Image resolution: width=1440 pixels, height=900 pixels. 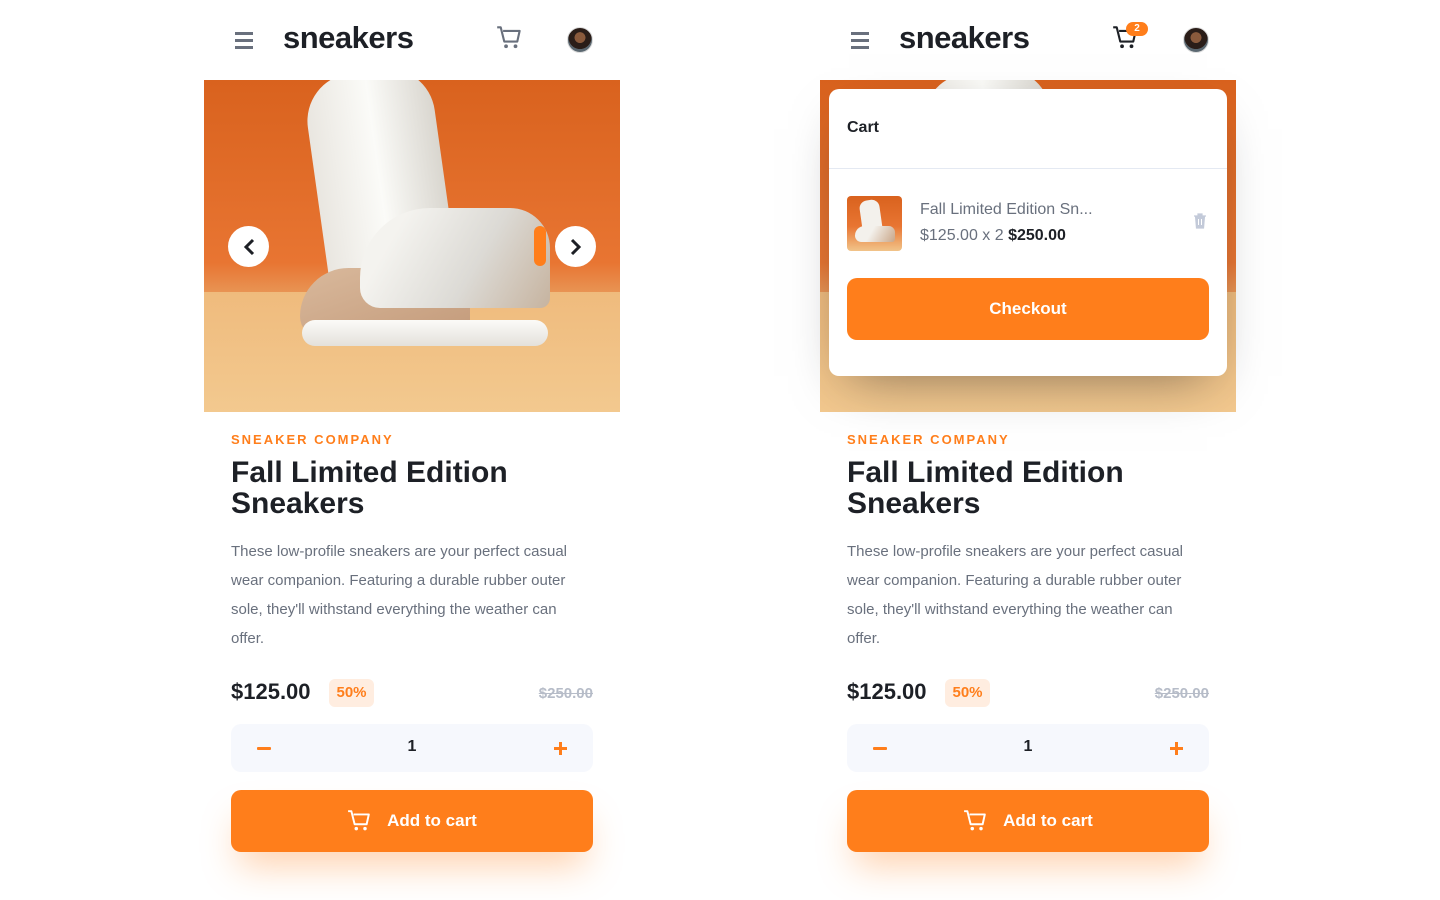 I want to click on chevron-right-icon, so click(x=575, y=246).